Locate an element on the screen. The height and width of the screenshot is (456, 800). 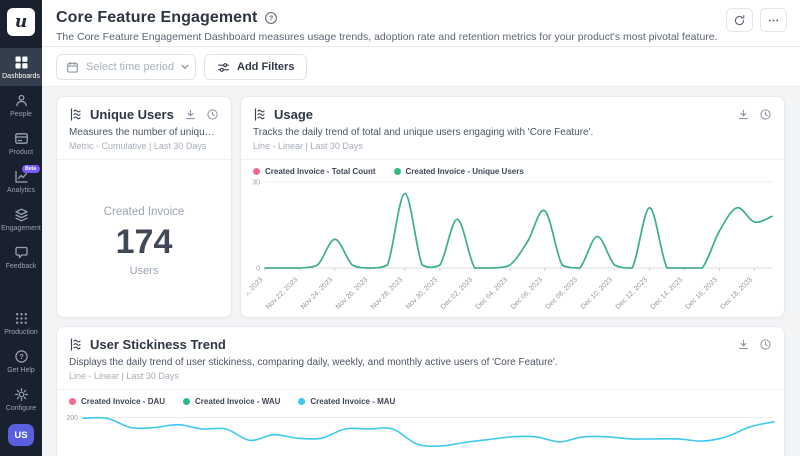
svg-text: Dec 06, 2023 is located at coordinates (527, 293).